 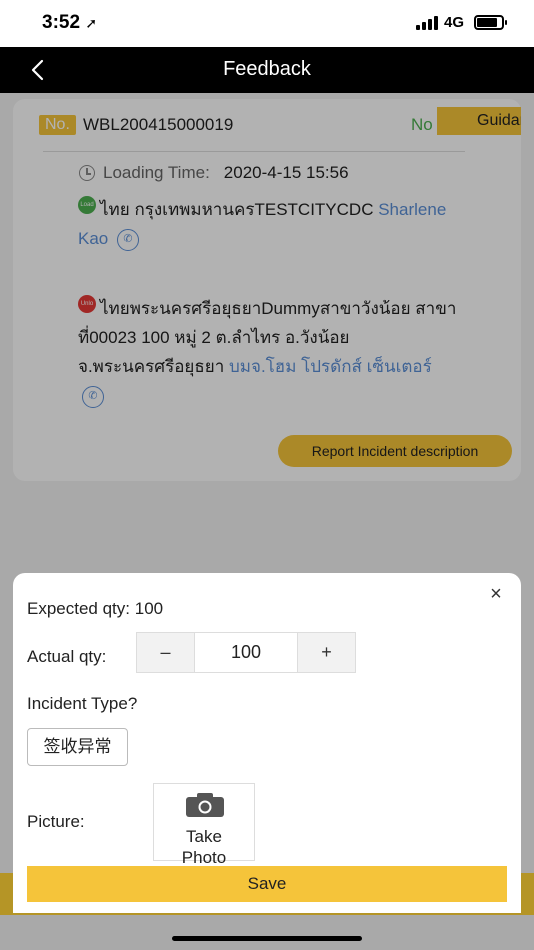 What do you see at coordinates (77, 747) in the screenshot?
I see `incident-type-option: 签收异常` at bounding box center [77, 747].